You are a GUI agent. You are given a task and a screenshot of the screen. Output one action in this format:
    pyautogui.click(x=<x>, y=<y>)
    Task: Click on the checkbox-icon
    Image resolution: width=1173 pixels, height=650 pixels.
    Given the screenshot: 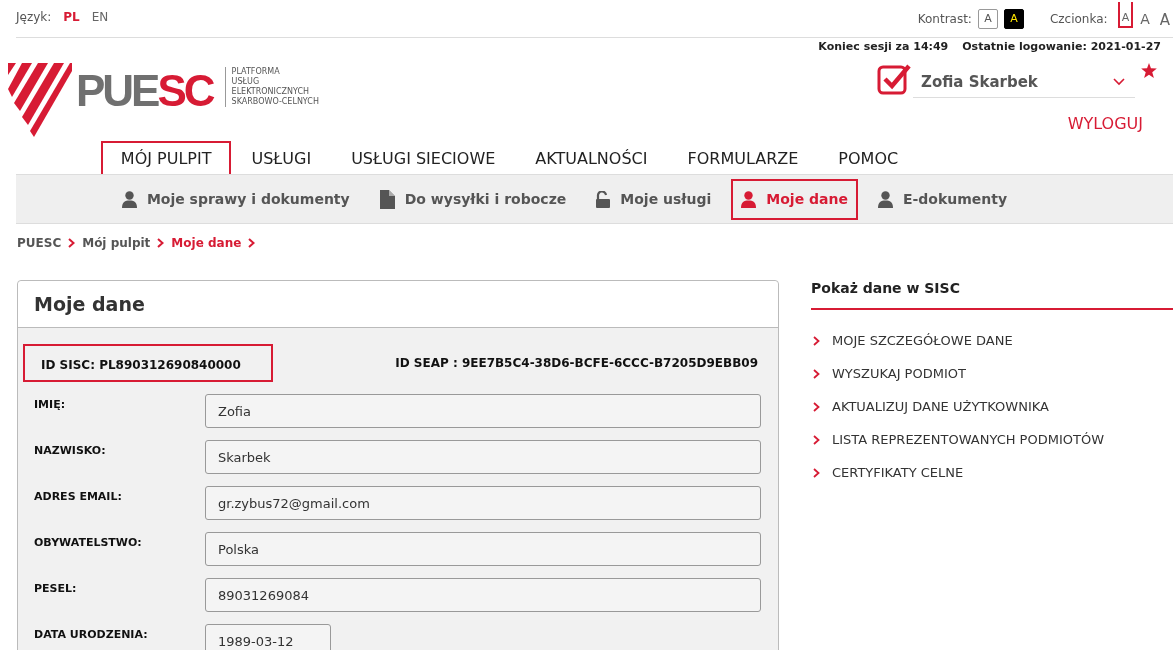 What is the action you would take?
    pyautogui.click(x=894, y=79)
    